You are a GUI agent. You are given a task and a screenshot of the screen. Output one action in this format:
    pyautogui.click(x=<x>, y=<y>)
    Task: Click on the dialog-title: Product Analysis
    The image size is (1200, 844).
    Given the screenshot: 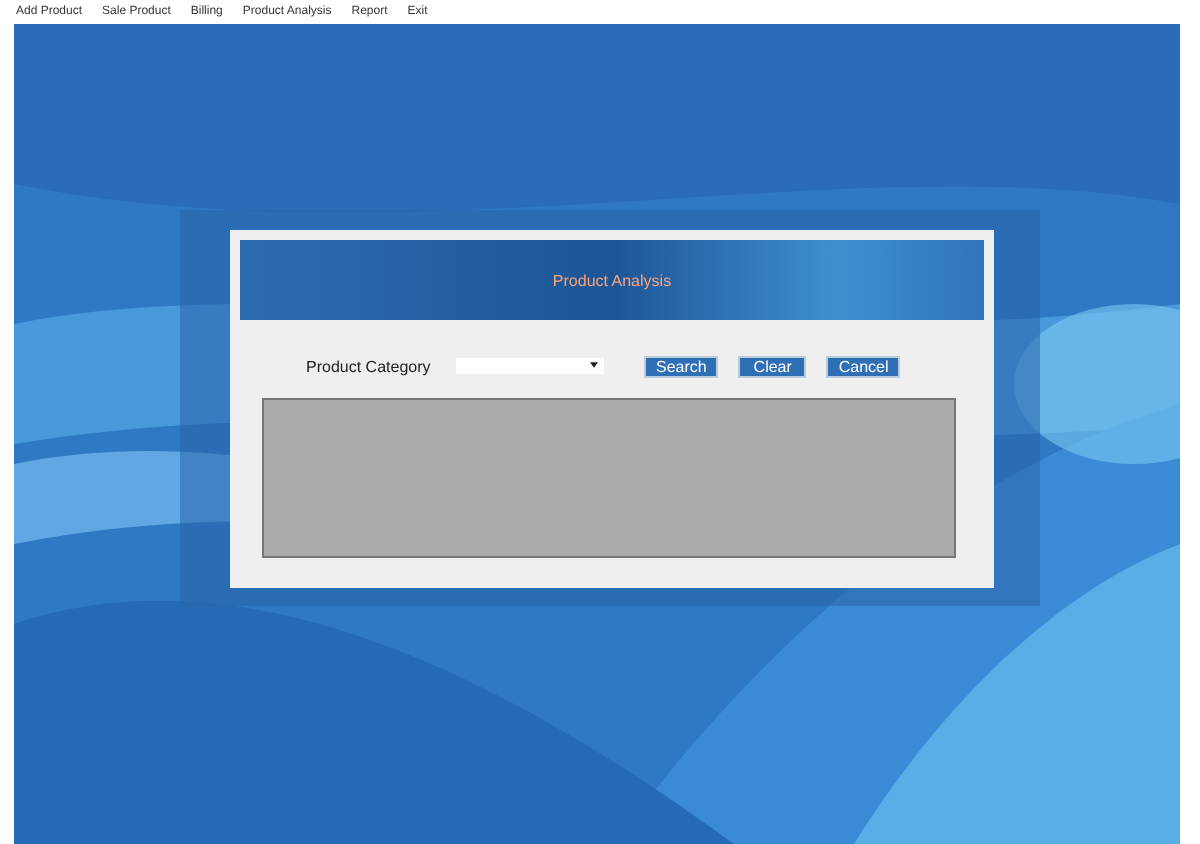 What is the action you would take?
    pyautogui.click(x=612, y=280)
    